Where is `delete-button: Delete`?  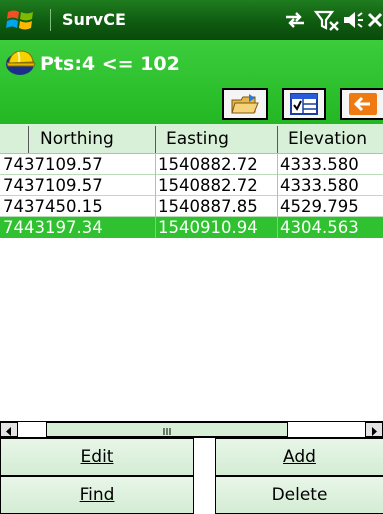
delete-button: Delete is located at coordinates (299, 495).